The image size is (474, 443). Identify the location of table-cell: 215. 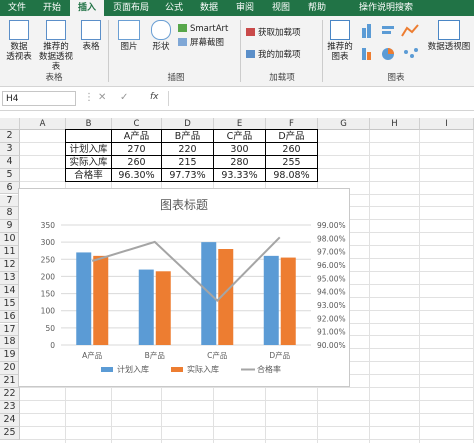
(187, 161).